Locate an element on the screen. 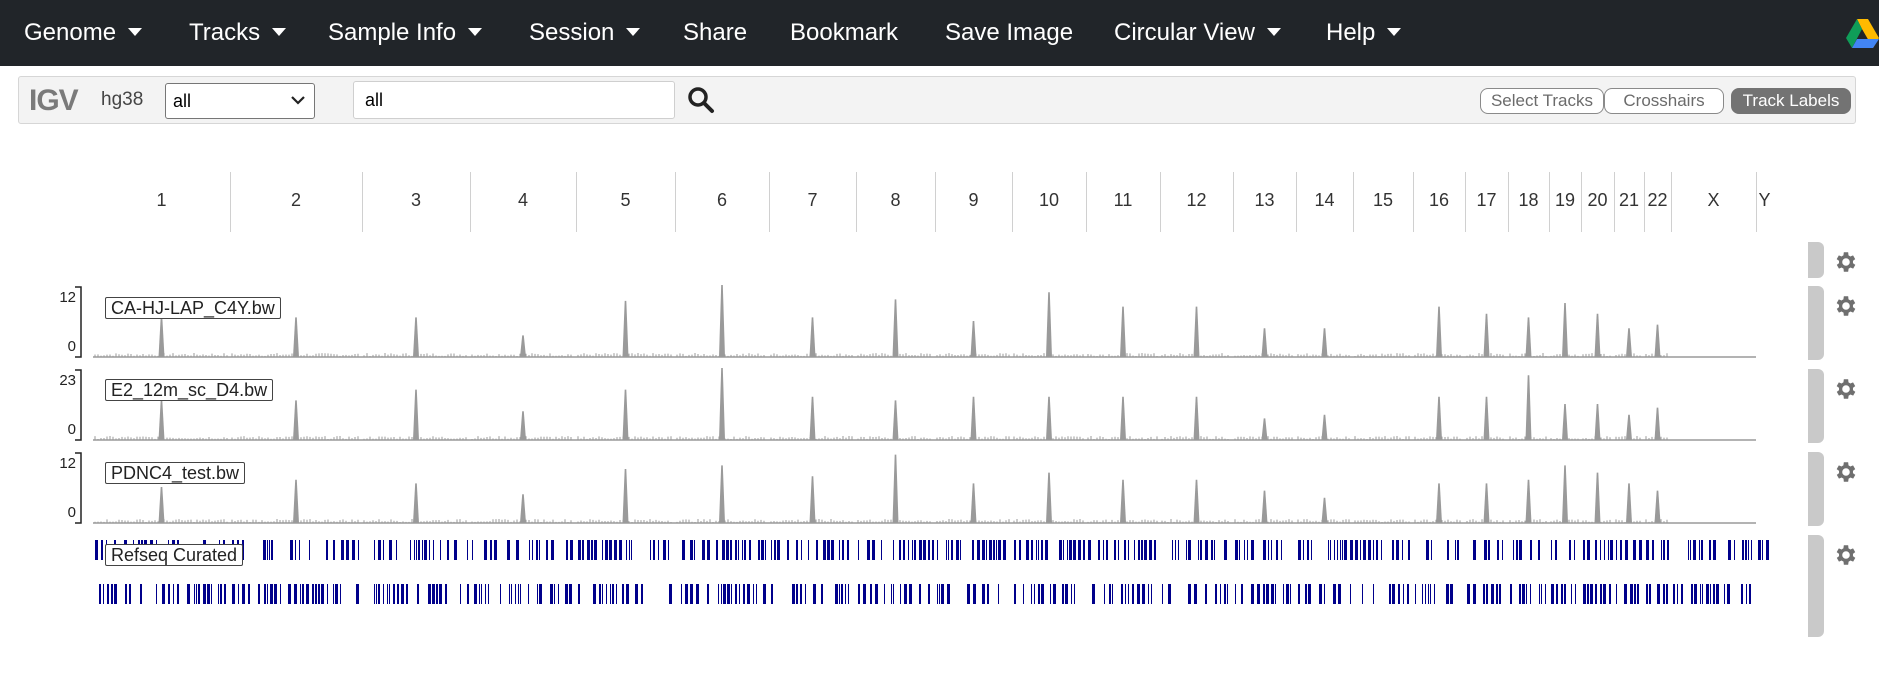 This screenshot has height=690, width=1879. chromosome-label: 20 is located at coordinates (1597, 200).